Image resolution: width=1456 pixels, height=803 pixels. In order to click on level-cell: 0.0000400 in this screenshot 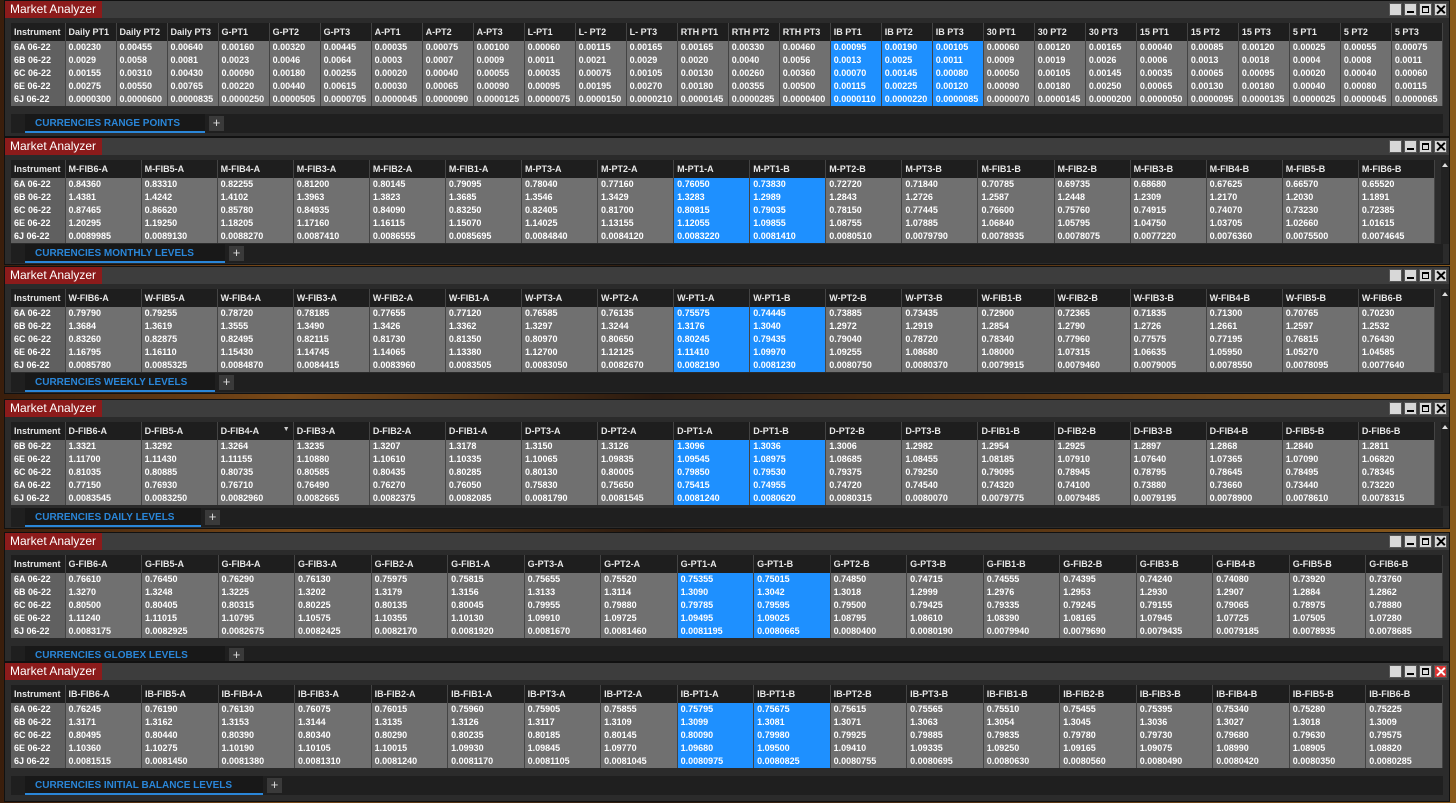, I will do `click(805, 99)`.